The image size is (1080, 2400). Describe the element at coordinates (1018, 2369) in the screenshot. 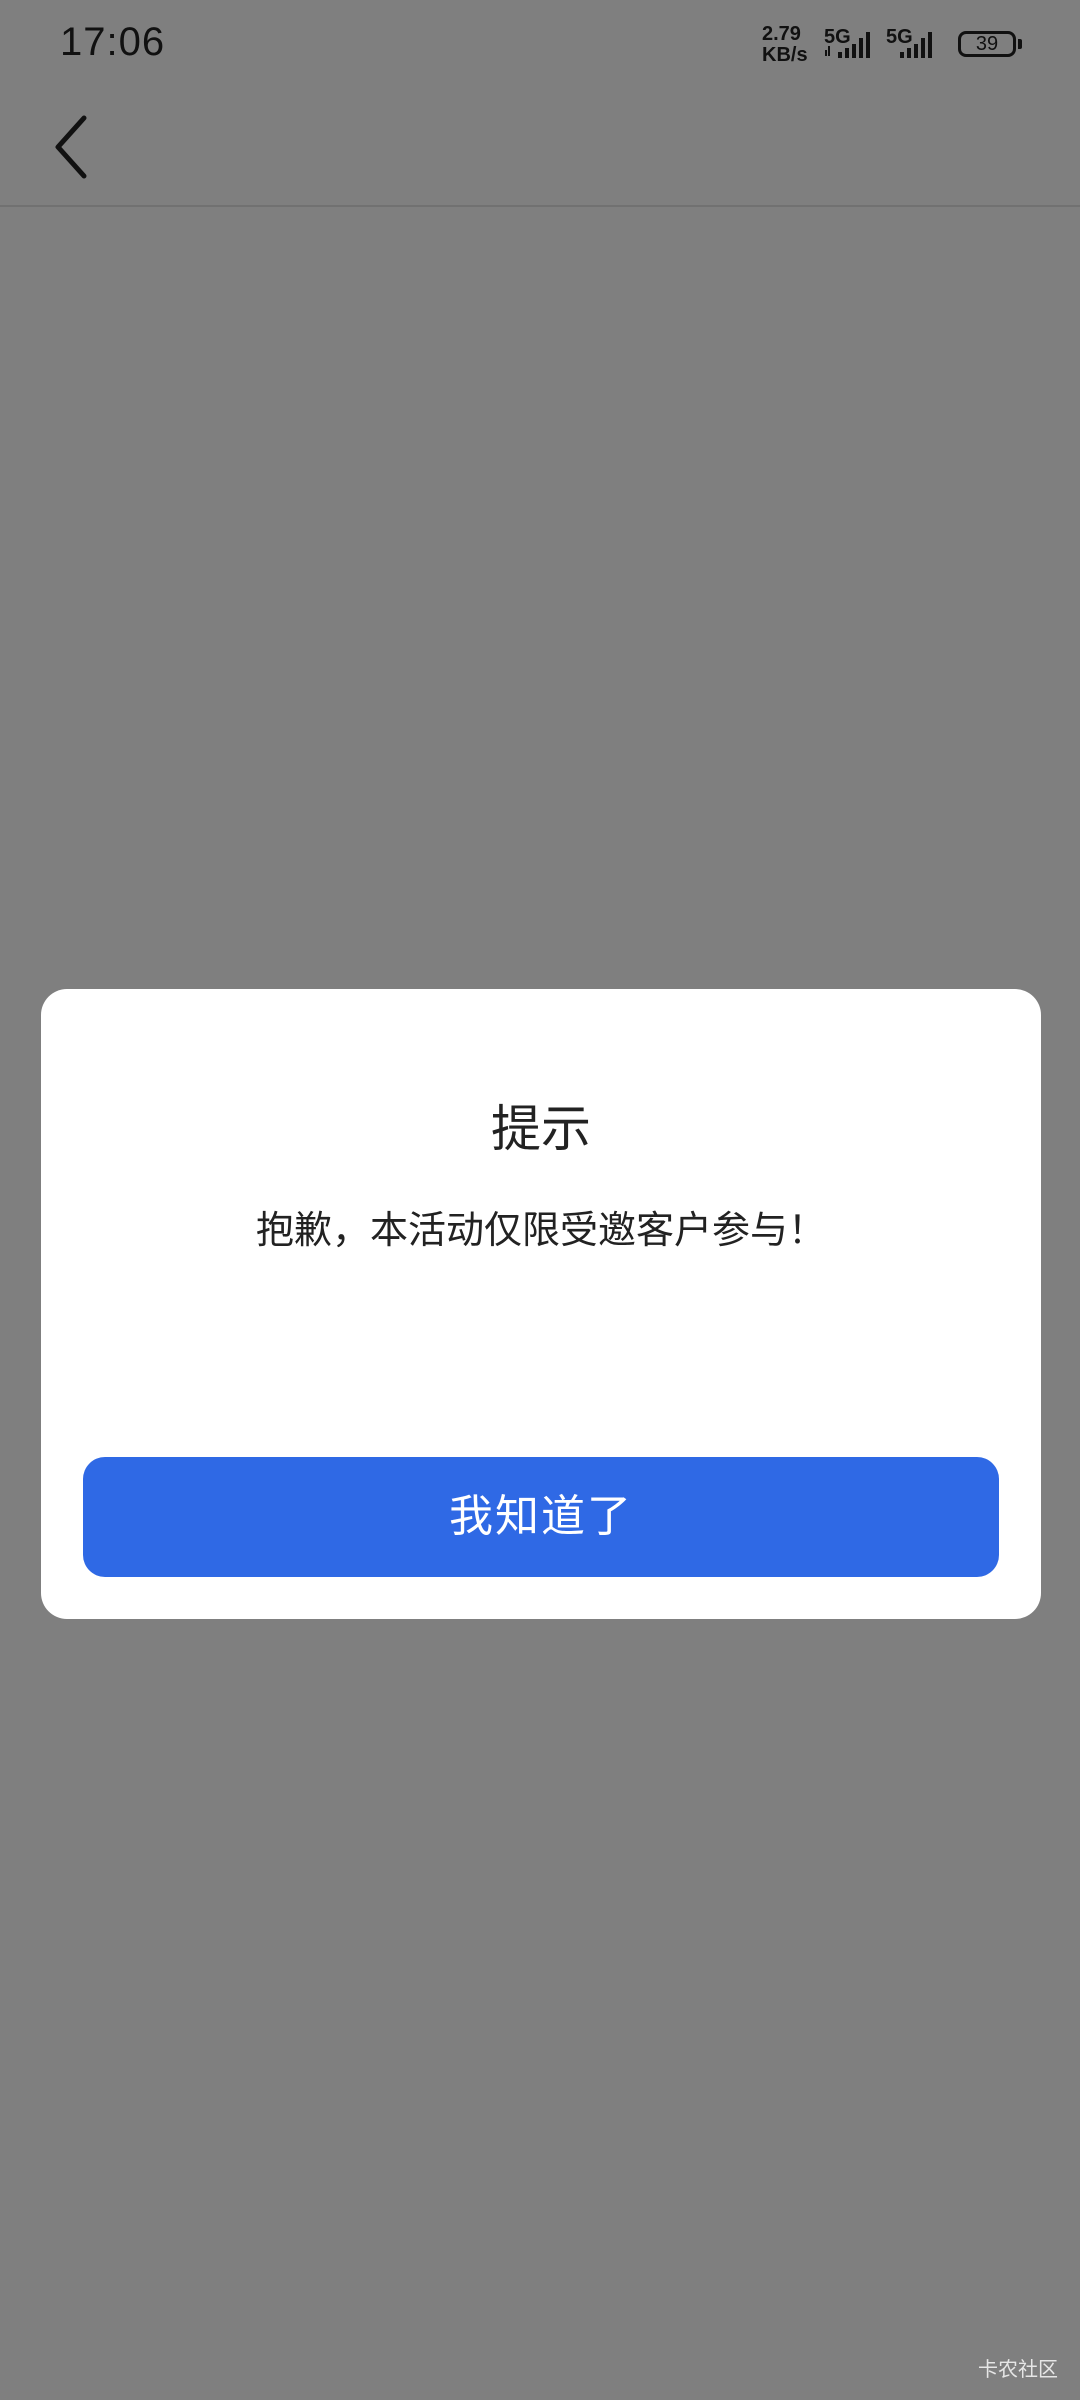

I see `watermark: 卡农社区` at that location.